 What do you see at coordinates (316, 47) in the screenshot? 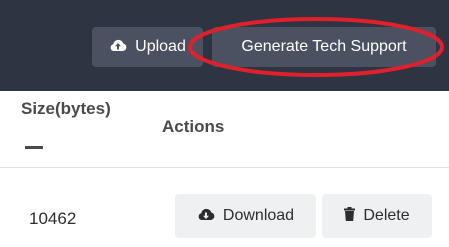
I see `highlight-circle` at bounding box center [316, 47].